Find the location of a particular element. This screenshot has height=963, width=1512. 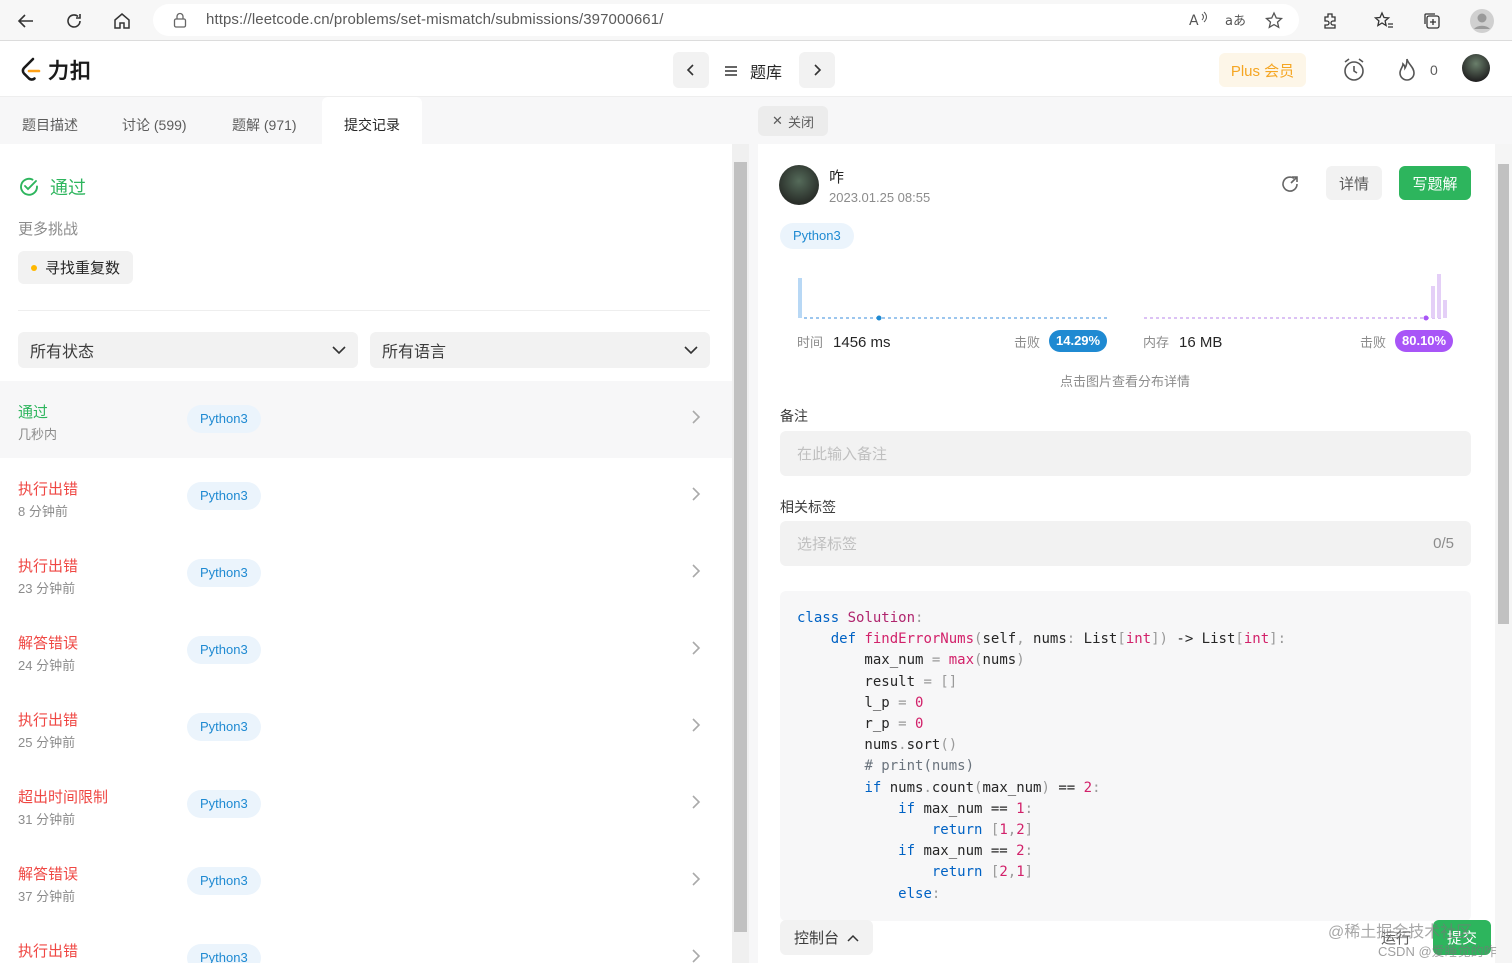

problem-list-button: 题库 is located at coordinates (753, 71).